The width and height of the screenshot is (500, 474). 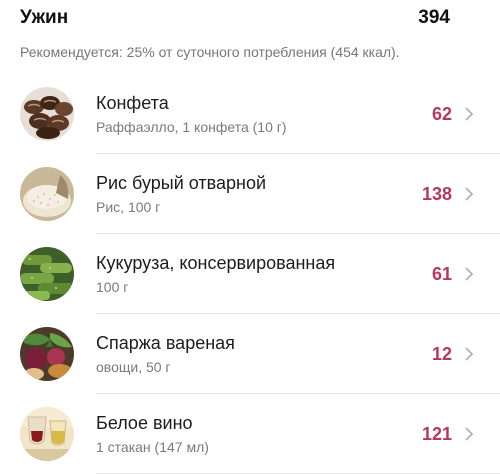 I want to click on meal-title: Ужин, so click(x=44, y=17).